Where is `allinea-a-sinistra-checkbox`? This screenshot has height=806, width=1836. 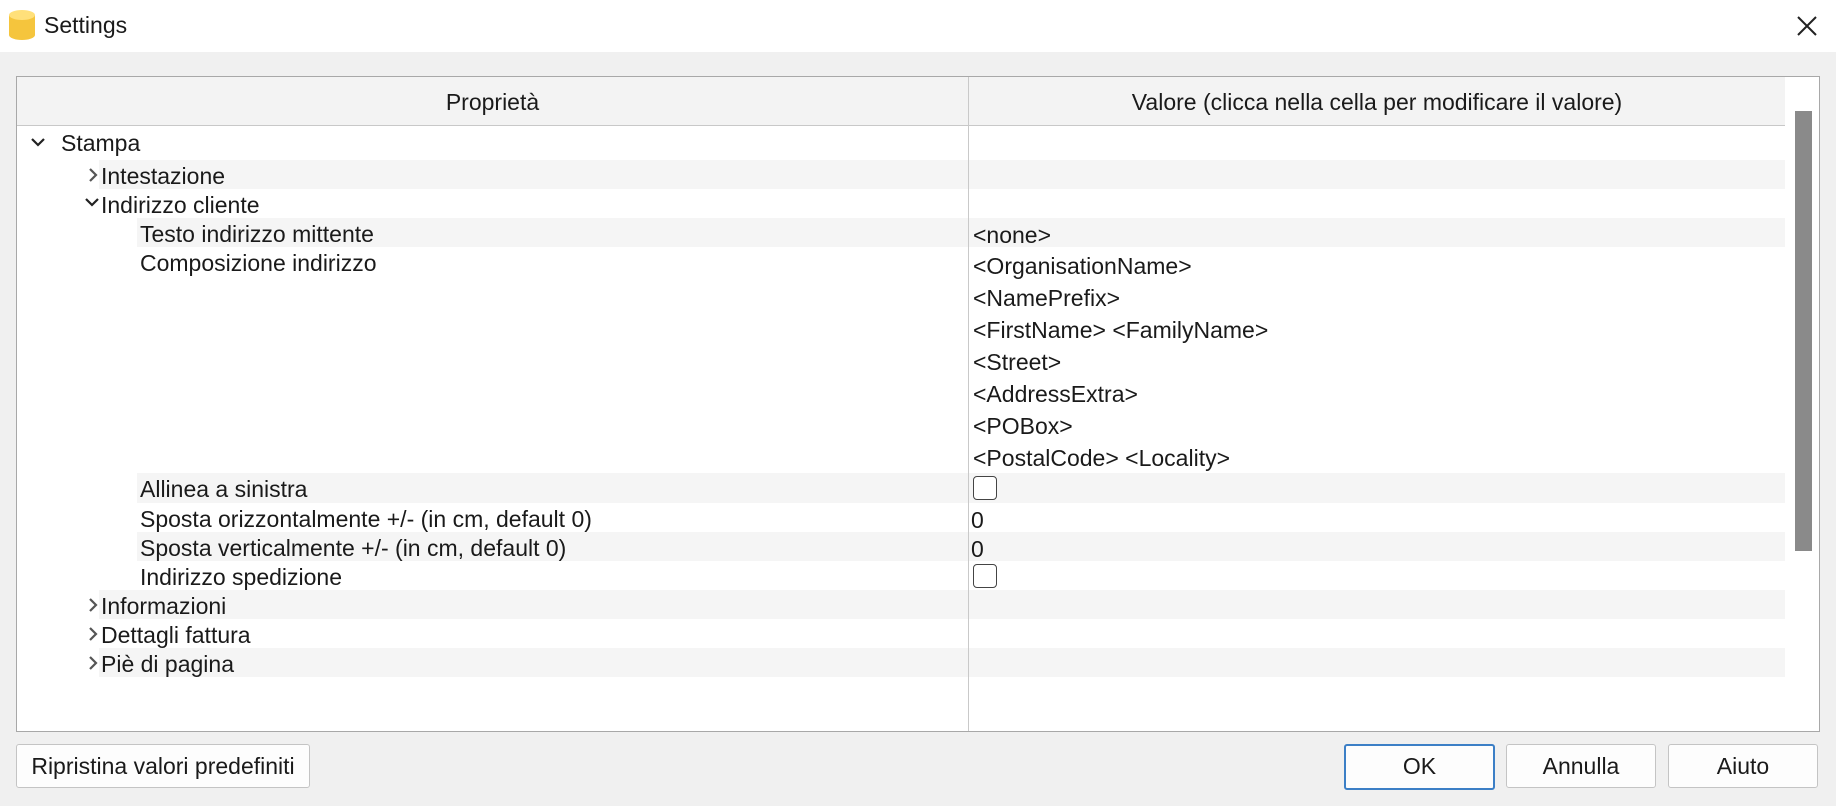
allinea-a-sinistra-checkbox is located at coordinates (985, 488).